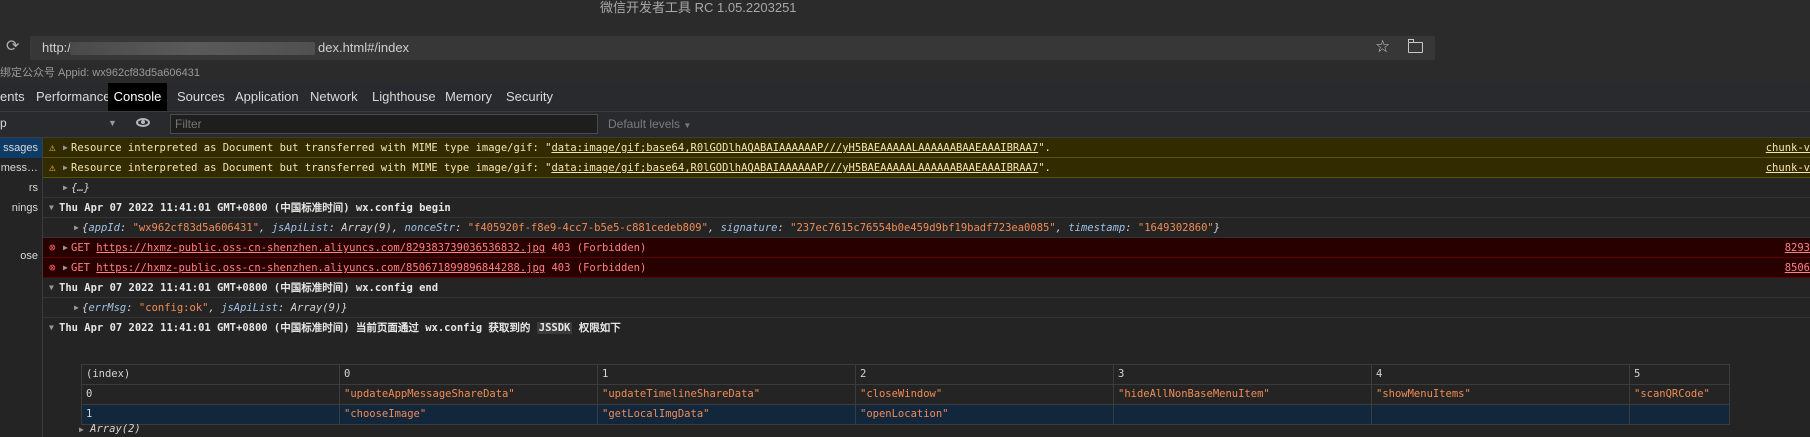 The height and width of the screenshot is (437, 1810). Describe the element at coordinates (364, 47) in the screenshot. I see `url-tail: dex.html#/index` at that location.